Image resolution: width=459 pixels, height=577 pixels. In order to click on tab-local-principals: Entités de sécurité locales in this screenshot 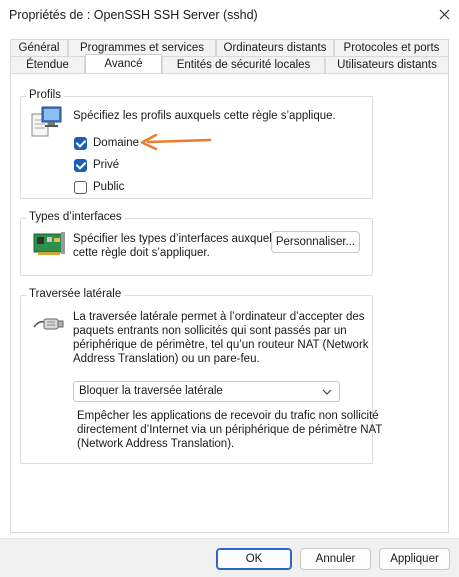, I will do `click(243, 64)`.